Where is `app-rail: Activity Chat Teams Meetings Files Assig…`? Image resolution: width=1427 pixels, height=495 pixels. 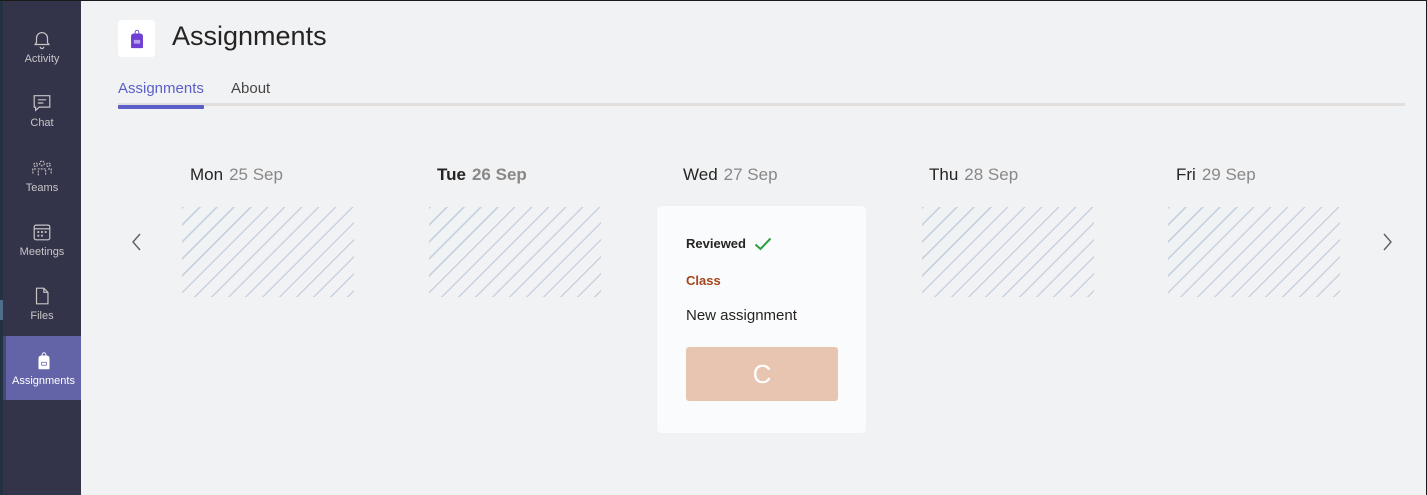
app-rail: Activity Chat Teams Meetings Files Assig… is located at coordinates (40, 247).